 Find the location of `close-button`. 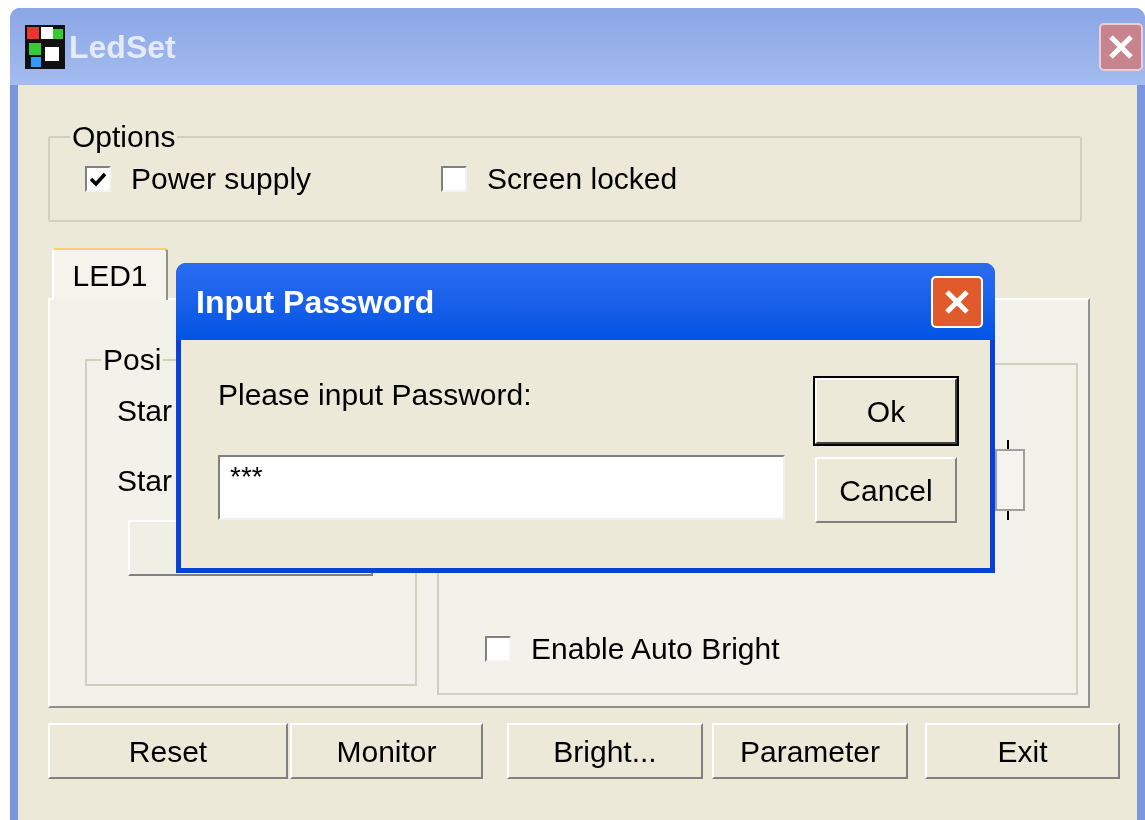

close-button is located at coordinates (1121, 46).